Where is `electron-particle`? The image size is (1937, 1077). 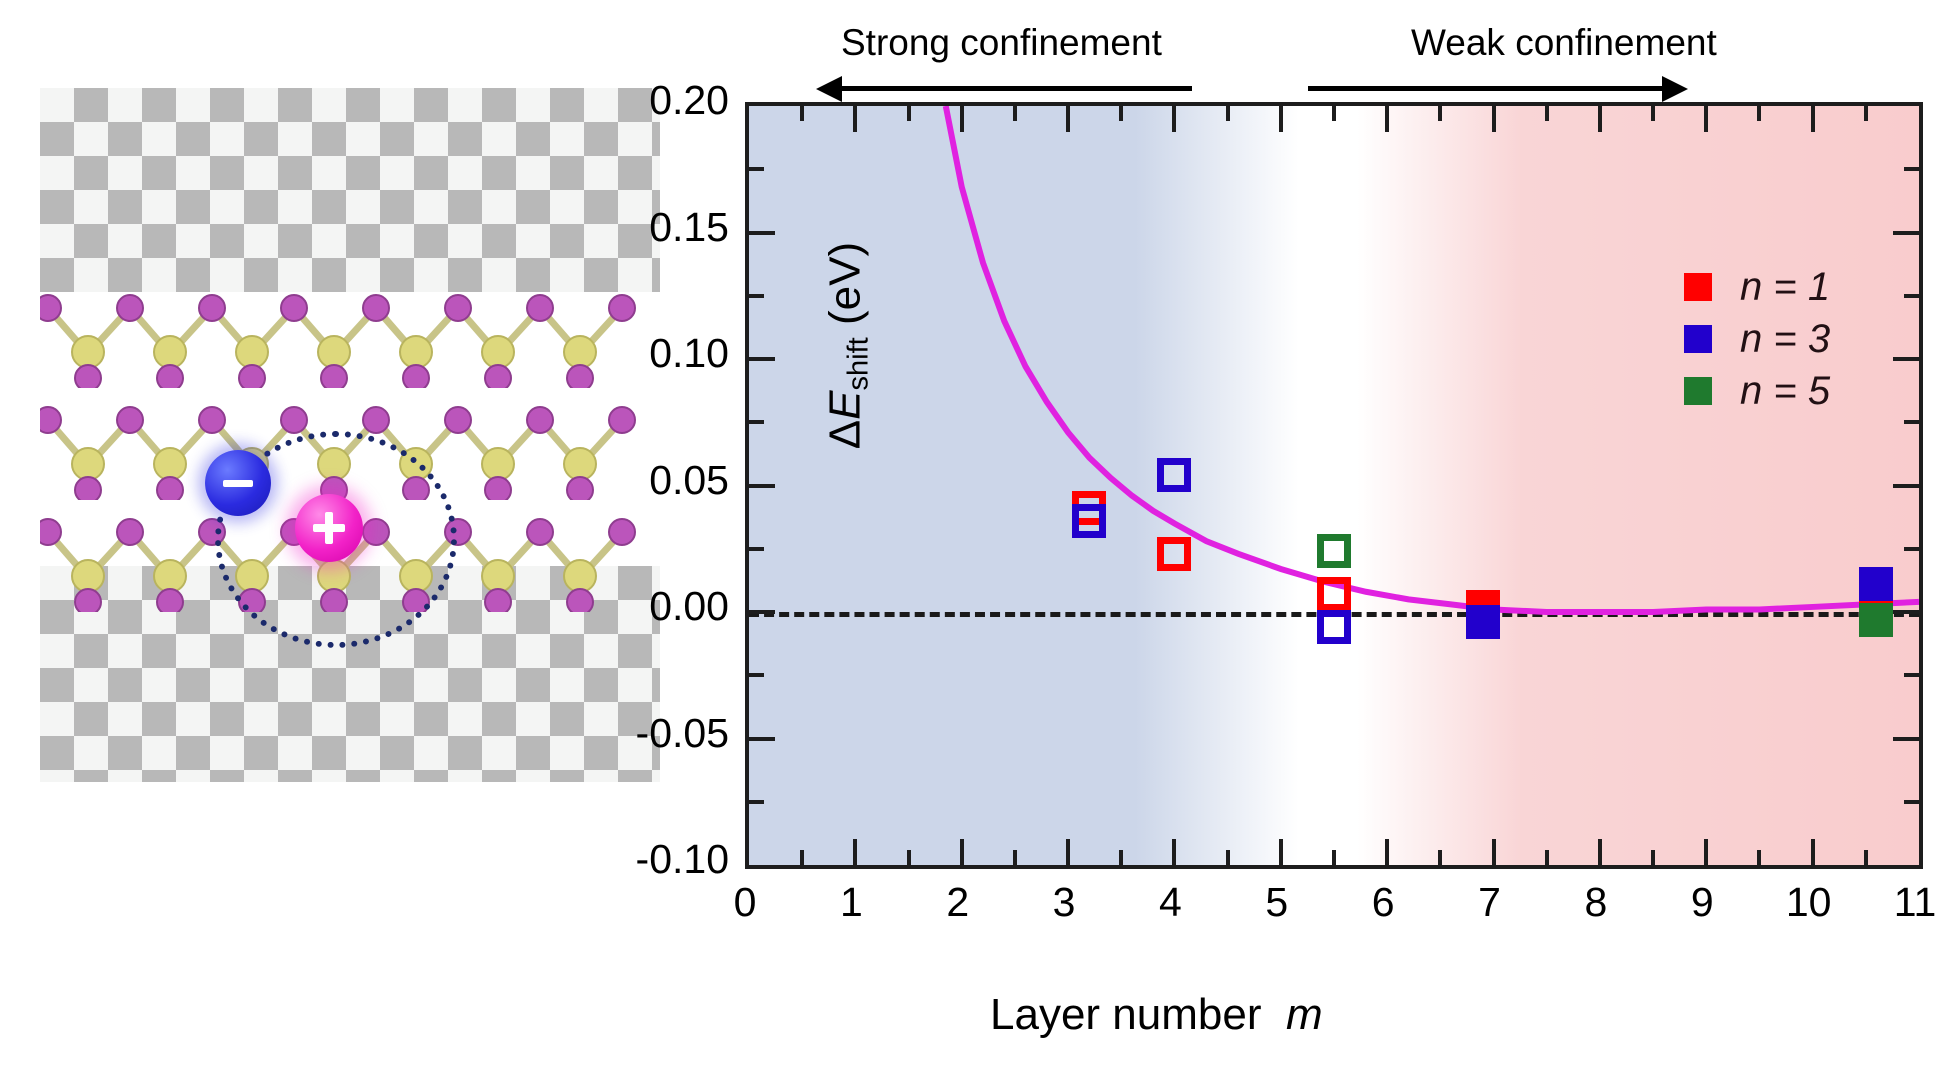 electron-particle is located at coordinates (238, 483).